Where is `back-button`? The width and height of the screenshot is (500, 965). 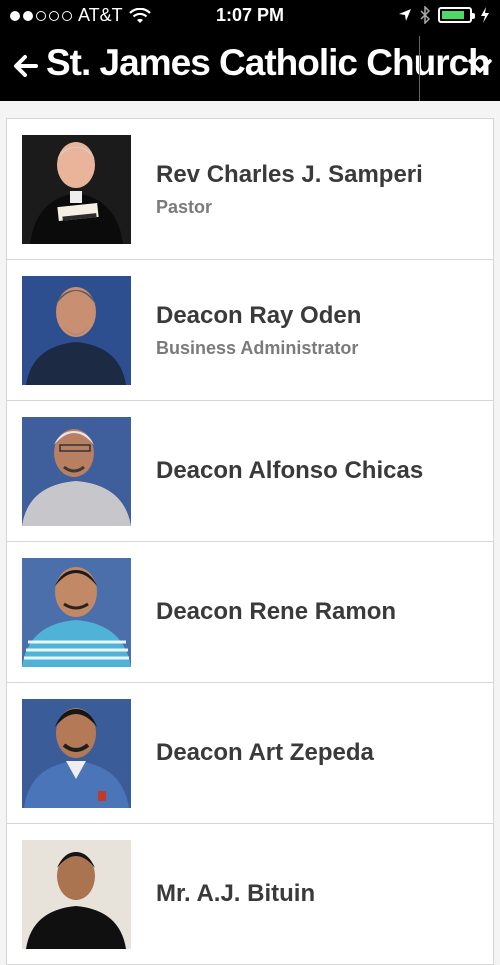 back-button is located at coordinates (25, 66).